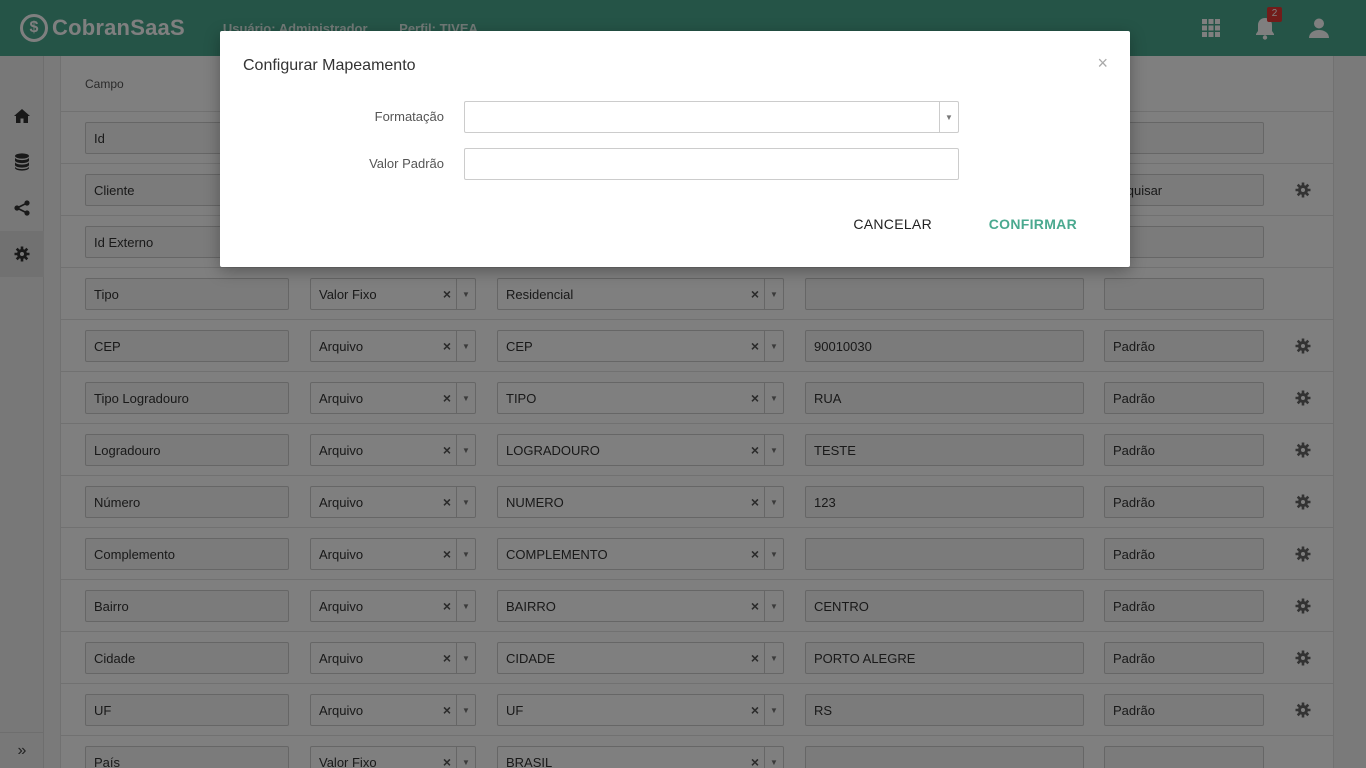 The width and height of the screenshot is (1366, 768). What do you see at coordinates (329, 65) in the screenshot?
I see `dialog-title: Configurar Mapeamento` at bounding box center [329, 65].